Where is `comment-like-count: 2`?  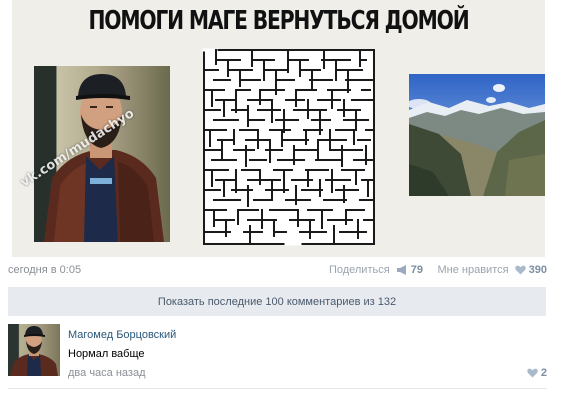
comment-like-count: 2 is located at coordinates (543, 373).